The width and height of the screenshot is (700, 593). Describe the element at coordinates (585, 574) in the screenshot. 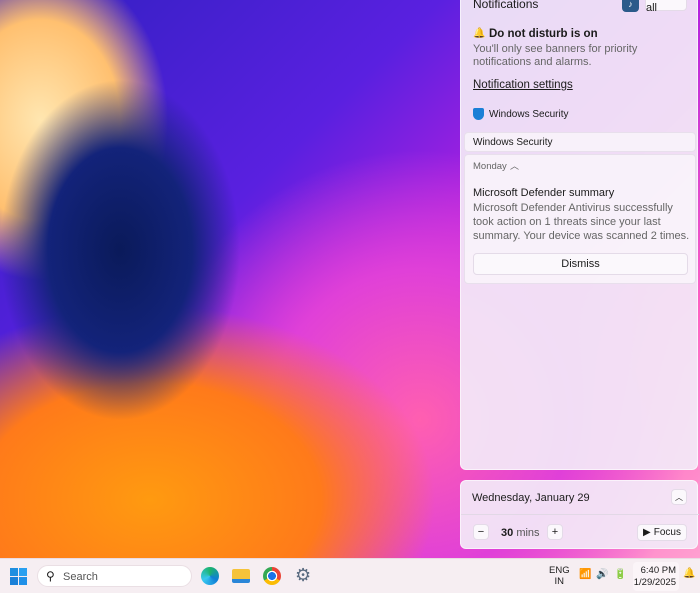

I see `wifi-icon: 📶` at that location.